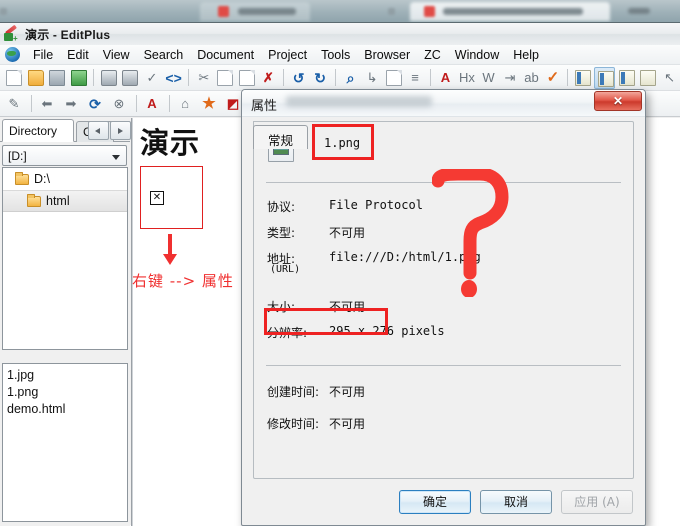 This screenshot has height=526, width=680. I want to click on menu-file: File, so click(43, 55).